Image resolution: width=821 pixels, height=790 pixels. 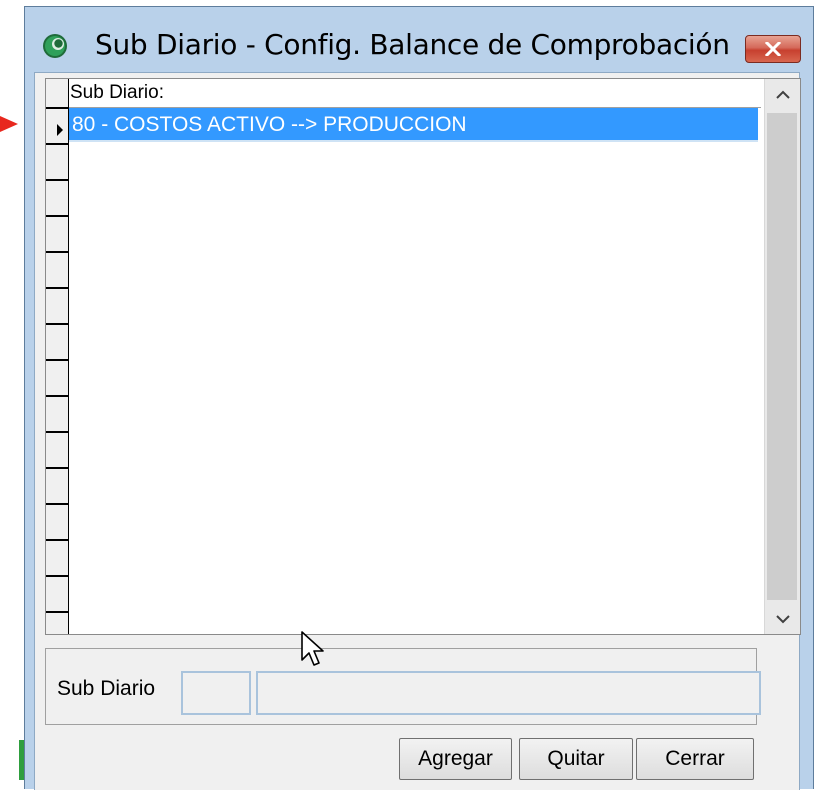 I want to click on sub-diario-description-field, so click(x=508, y=693).